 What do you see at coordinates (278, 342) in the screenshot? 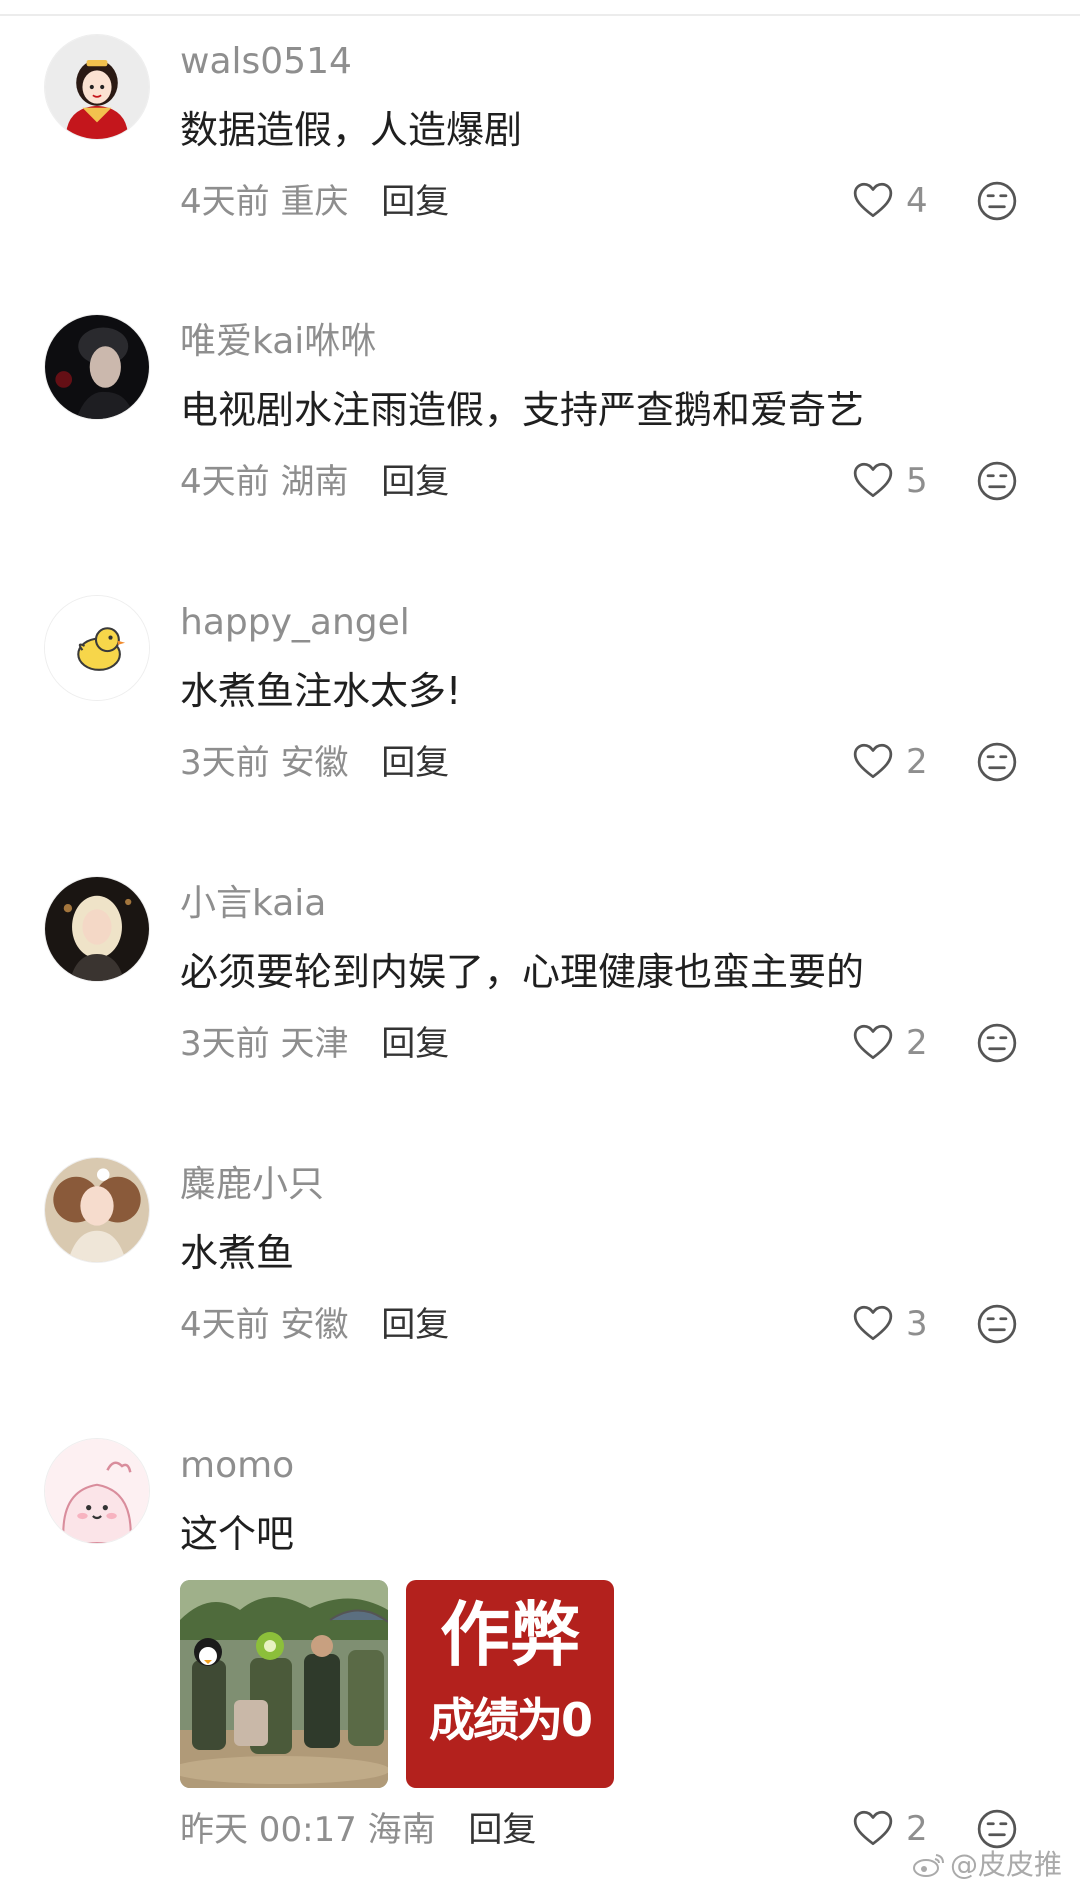
I see `username: 唯爱kai咻咻` at bounding box center [278, 342].